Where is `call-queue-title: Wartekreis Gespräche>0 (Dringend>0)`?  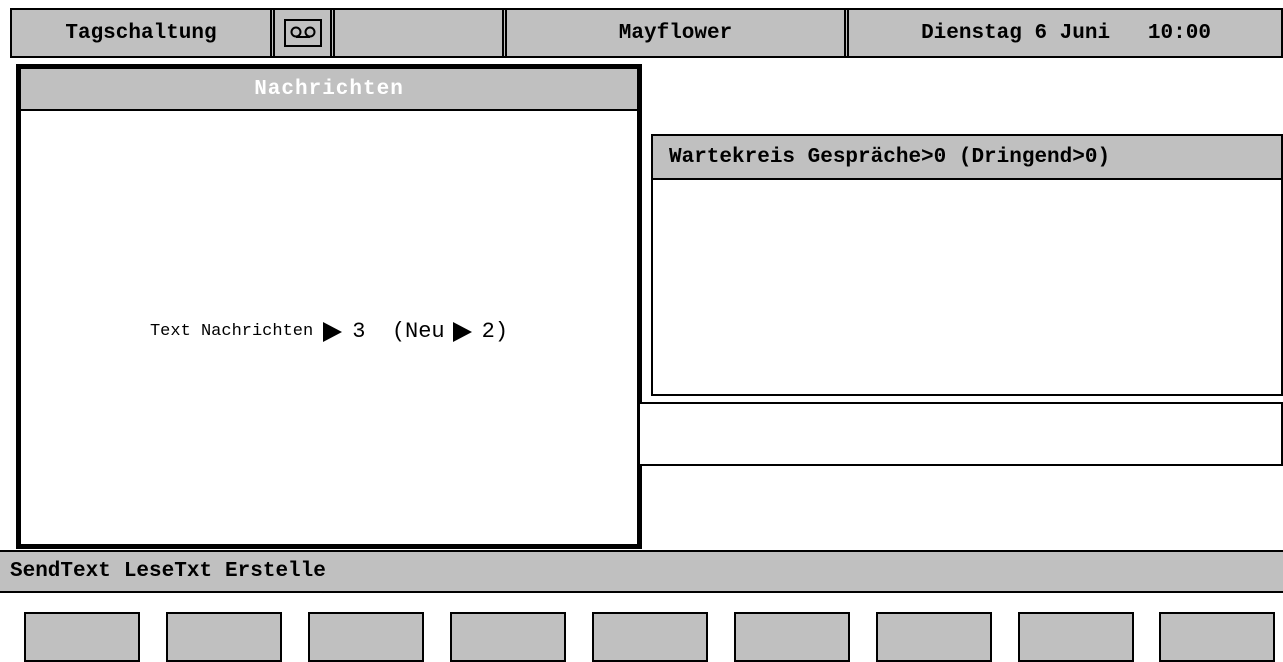
call-queue-title: Wartekreis Gespräche>0 (Dringend>0) is located at coordinates (967, 158).